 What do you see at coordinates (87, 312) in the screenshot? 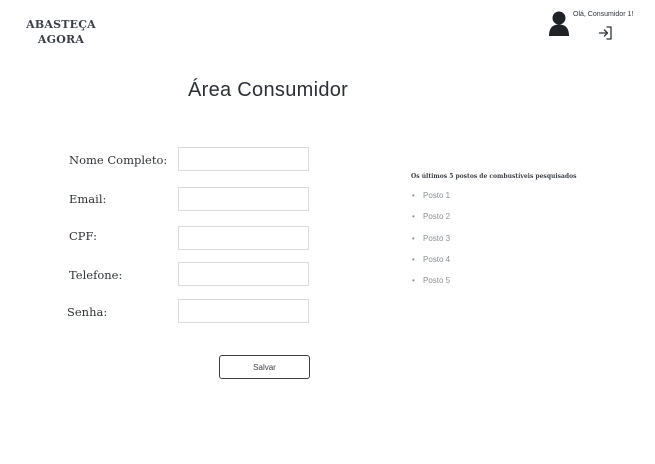
I see `password-label: Senha:` at bounding box center [87, 312].